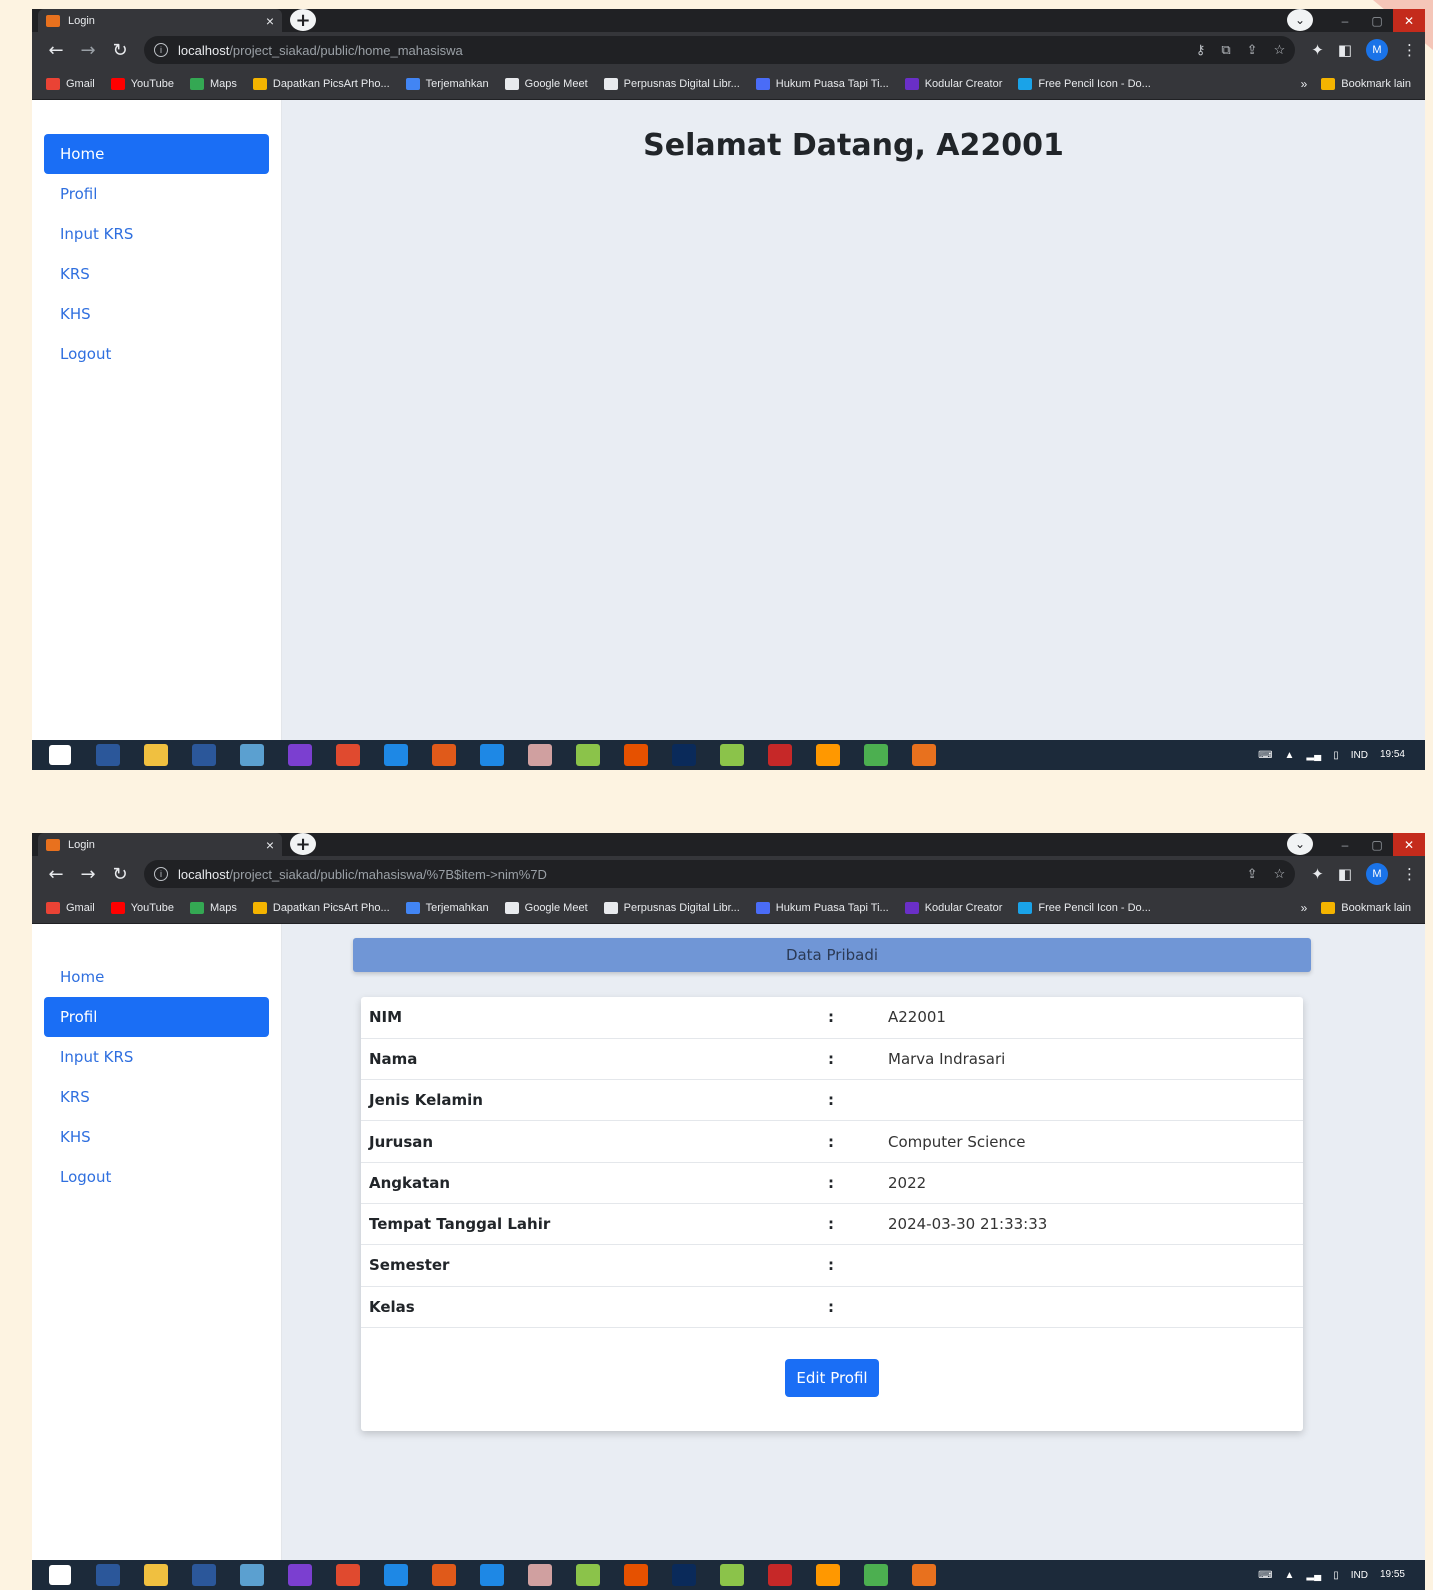  What do you see at coordinates (156, 1017) in the screenshot?
I see `sidebar-item-profil: Profil` at bounding box center [156, 1017].